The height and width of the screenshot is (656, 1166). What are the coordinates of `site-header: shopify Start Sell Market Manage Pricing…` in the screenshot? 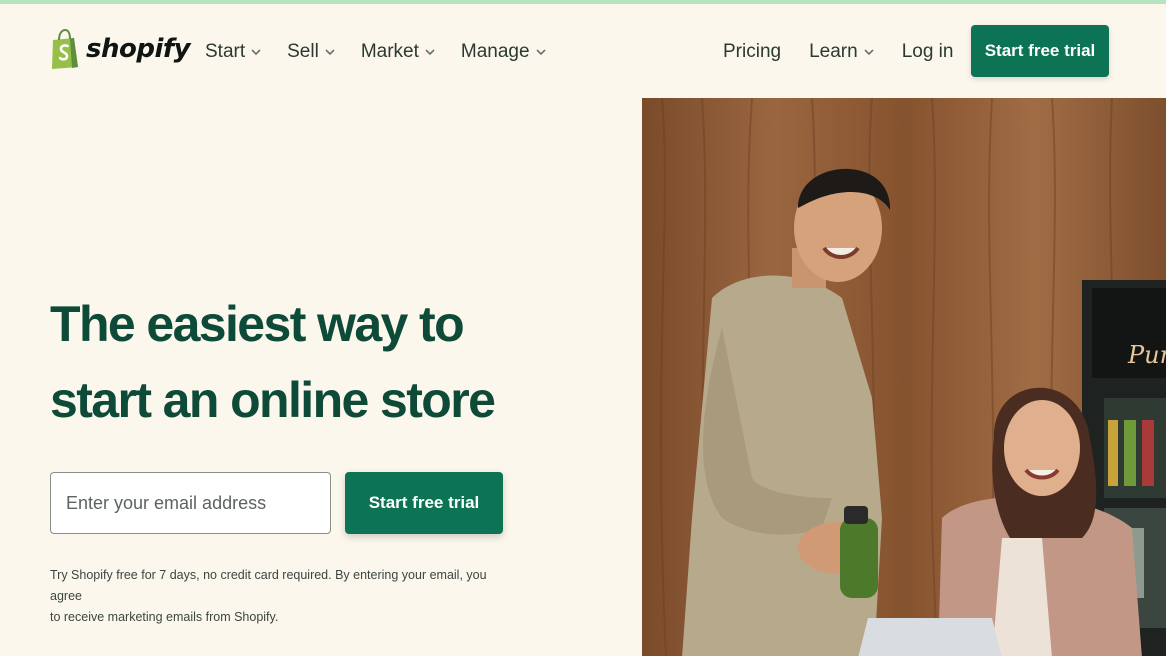 It's located at (583, 51).